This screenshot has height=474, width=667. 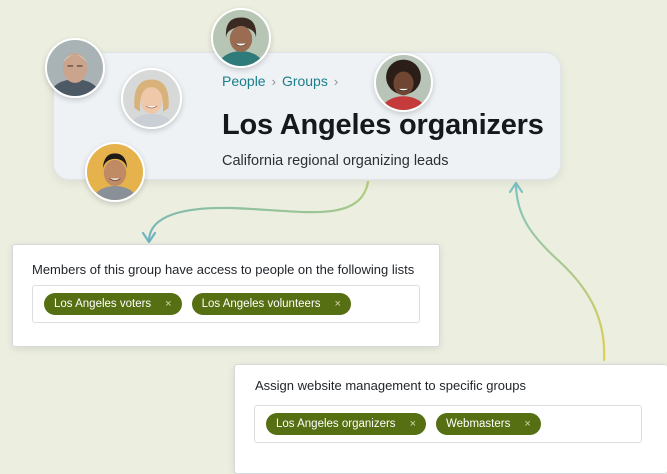 I want to click on tag-los-angeles-organizers: Los Angeles organizers ×, so click(x=346, y=424).